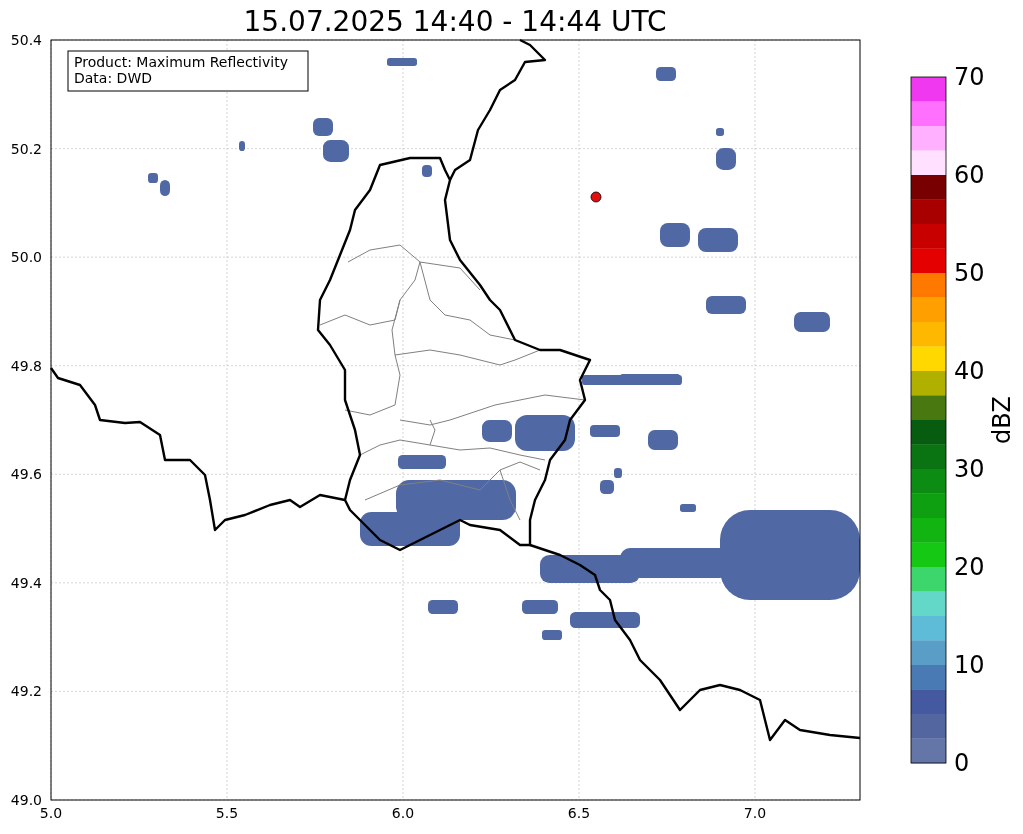 The image size is (1023, 834). I want to click on x-tick-label: 5.5, so click(227, 813).